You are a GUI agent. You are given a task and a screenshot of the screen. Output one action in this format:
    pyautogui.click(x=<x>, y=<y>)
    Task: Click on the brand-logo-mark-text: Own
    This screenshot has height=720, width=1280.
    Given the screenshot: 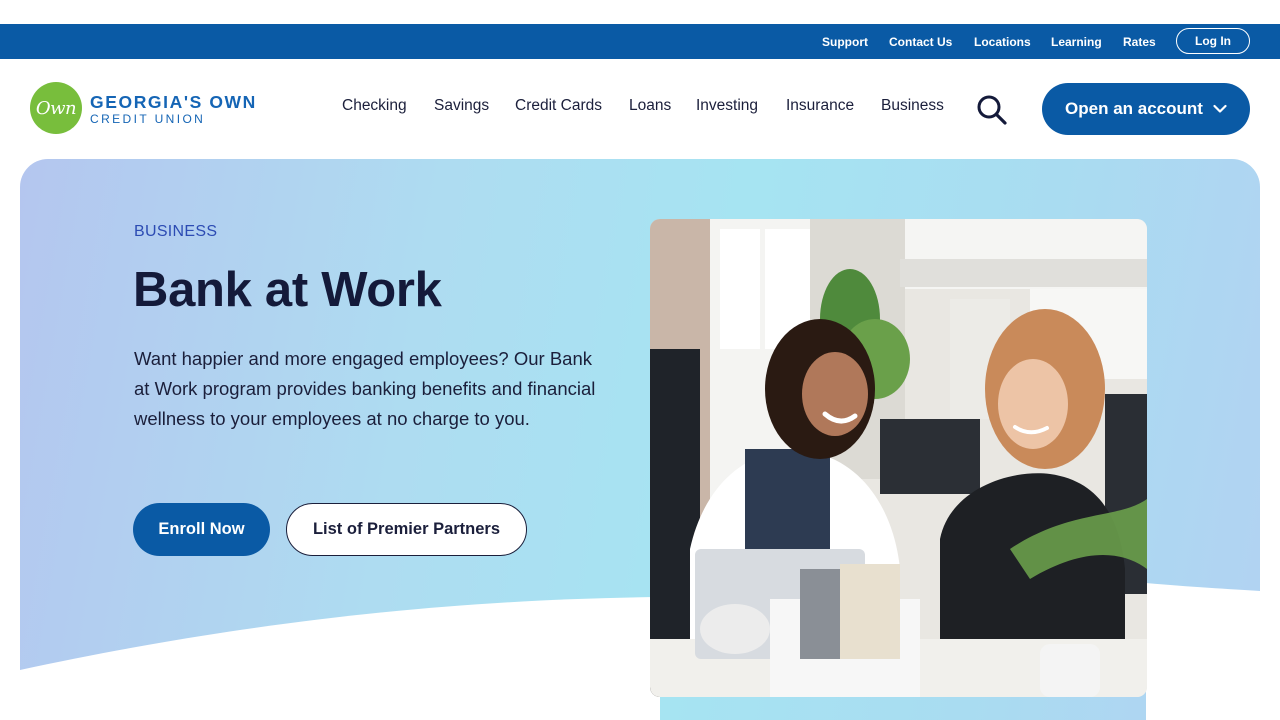 What is the action you would take?
    pyautogui.click(x=56, y=108)
    